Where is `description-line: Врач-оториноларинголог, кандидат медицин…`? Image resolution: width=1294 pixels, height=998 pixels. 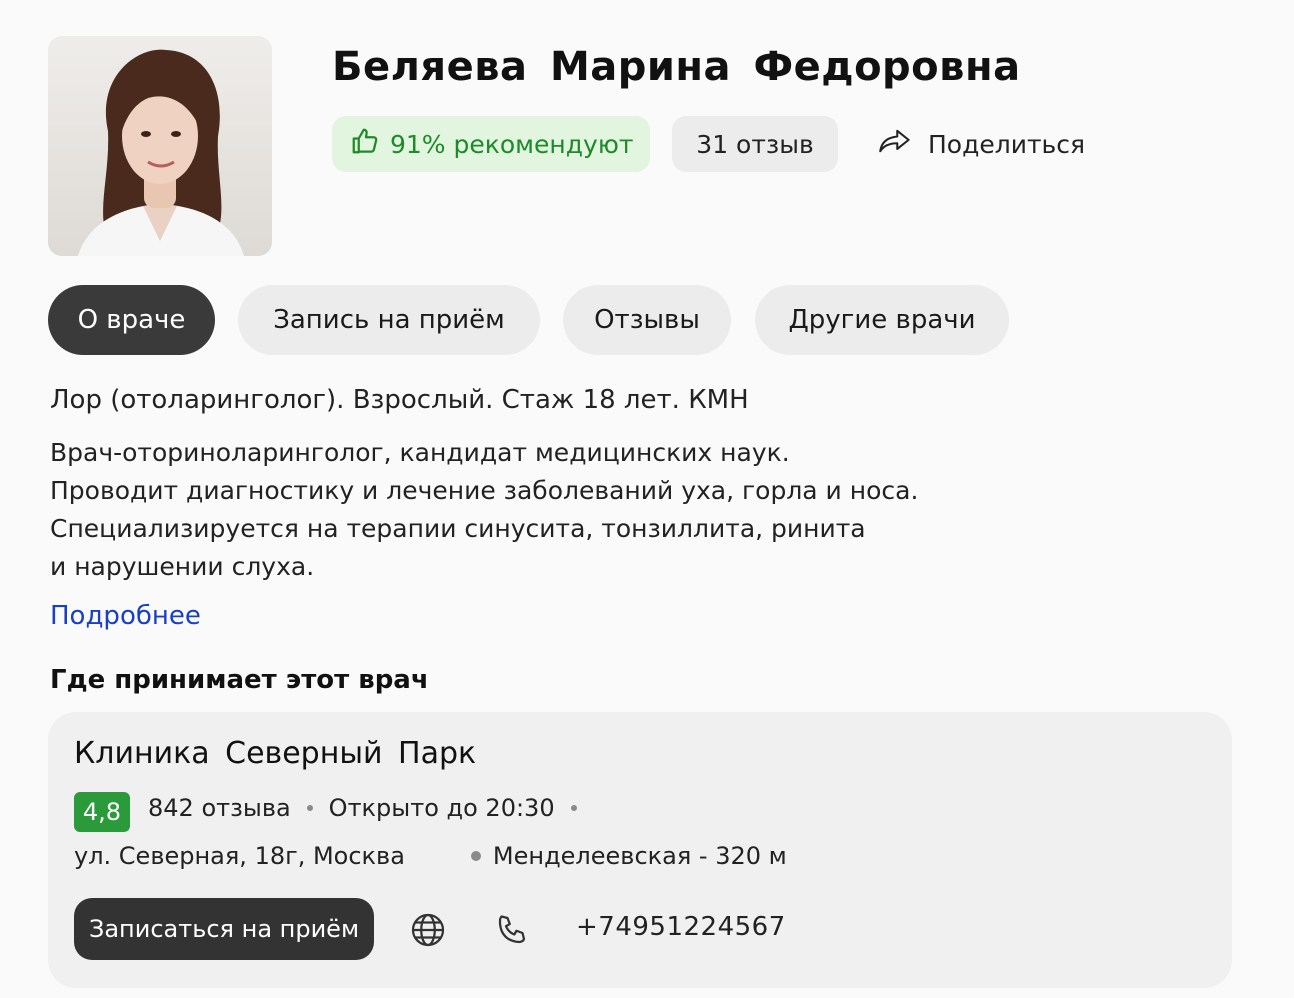
description-line: Врач-оториноларинголог, кандидат медицин… is located at coordinates (420, 452).